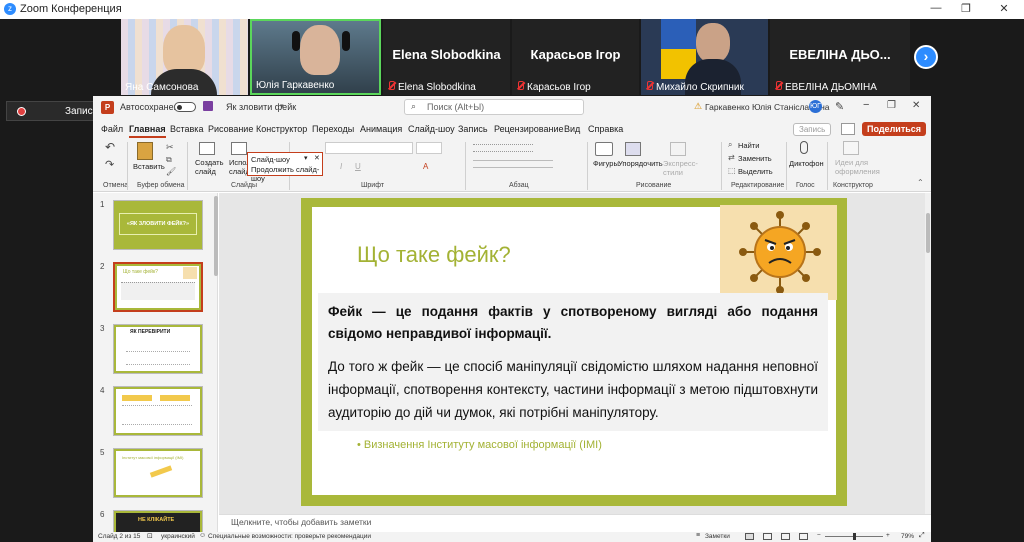 The image size is (1024, 542). What do you see at coordinates (633, 149) in the screenshot?
I see `arrange-icon` at bounding box center [633, 149].